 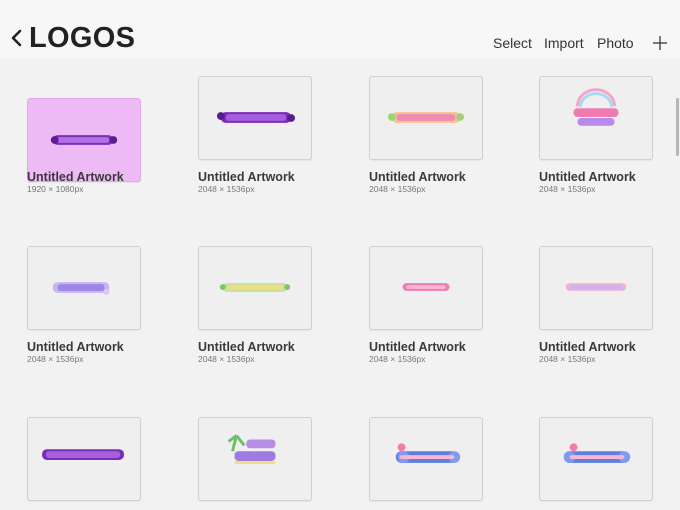 What do you see at coordinates (615, 43) in the screenshot?
I see `photo-button: Photo` at bounding box center [615, 43].